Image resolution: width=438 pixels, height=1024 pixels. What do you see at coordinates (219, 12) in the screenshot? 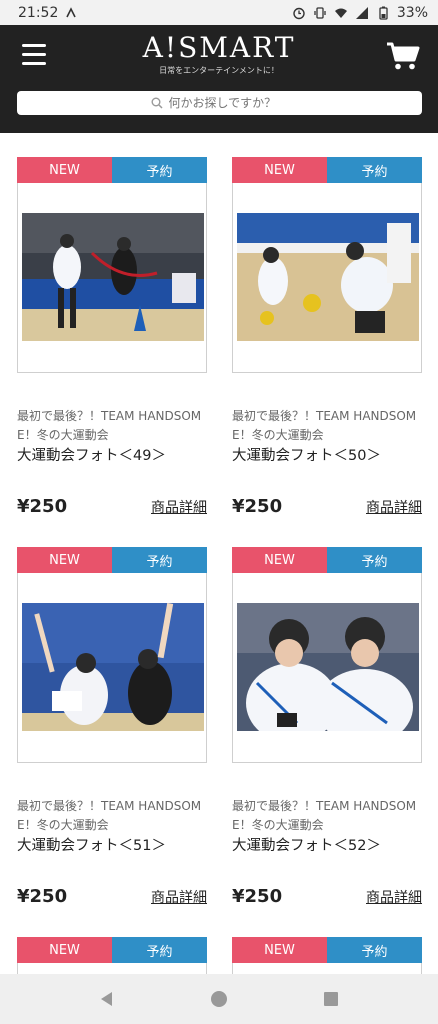
I see `status-bar: 21:52 33%` at bounding box center [219, 12].